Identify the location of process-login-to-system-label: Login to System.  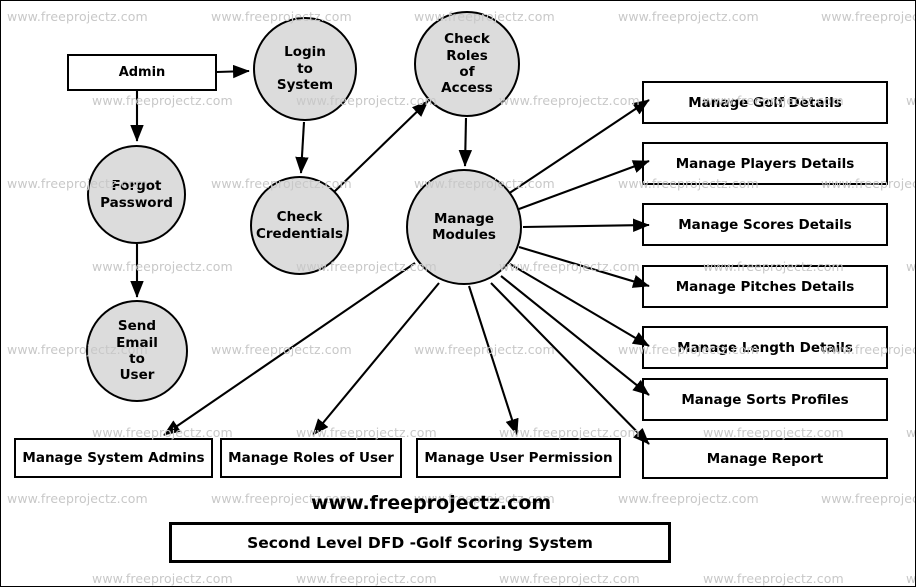
(305, 69).